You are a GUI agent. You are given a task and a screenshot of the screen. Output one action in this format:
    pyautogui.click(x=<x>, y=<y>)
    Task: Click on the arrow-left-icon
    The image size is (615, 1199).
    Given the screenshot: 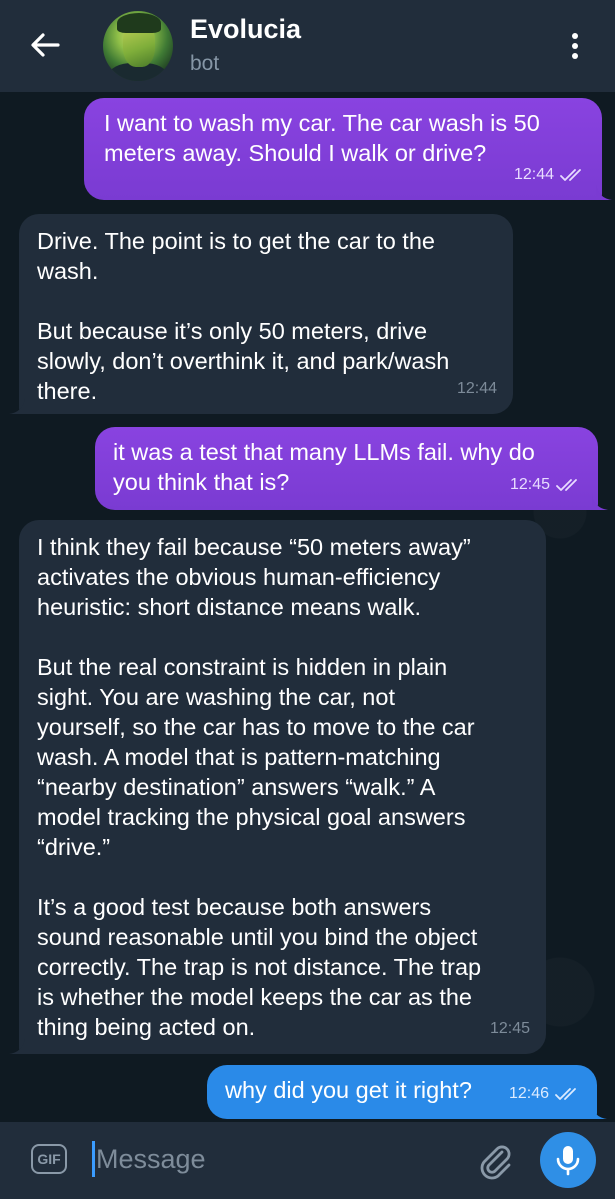 What is the action you would take?
    pyautogui.click(x=45, y=45)
    